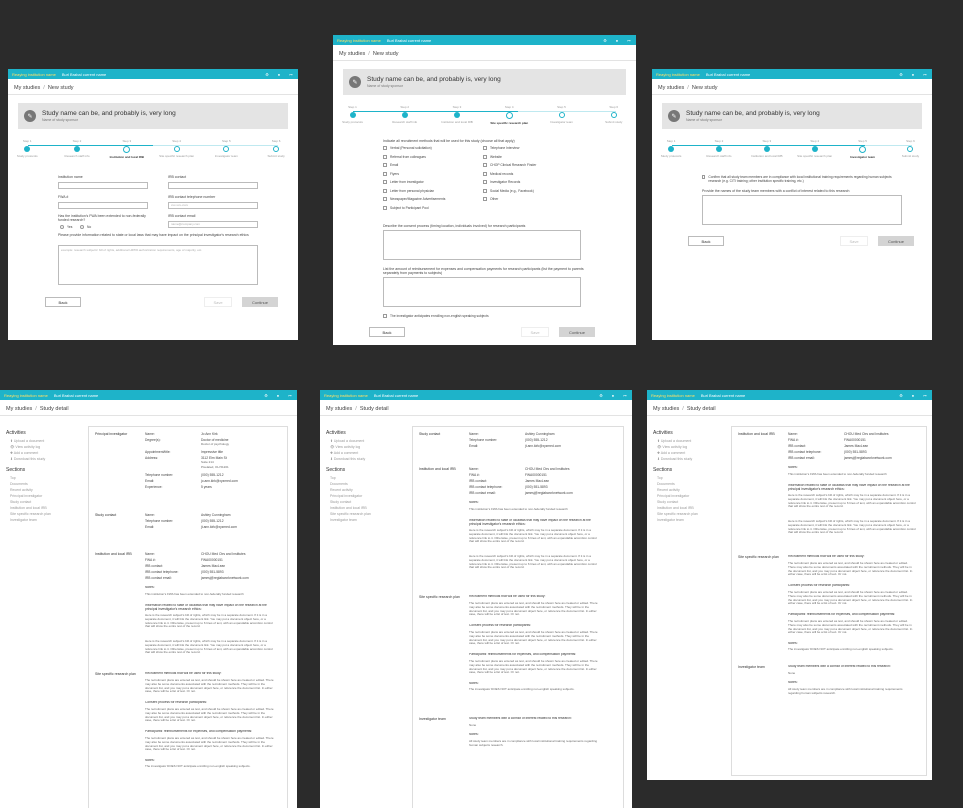 Image resolution: width=963 pixels, height=808 pixels. What do you see at coordinates (501, 148) in the screenshot?
I see `recruit-option-checkbox: Telephone Interview` at bounding box center [501, 148].